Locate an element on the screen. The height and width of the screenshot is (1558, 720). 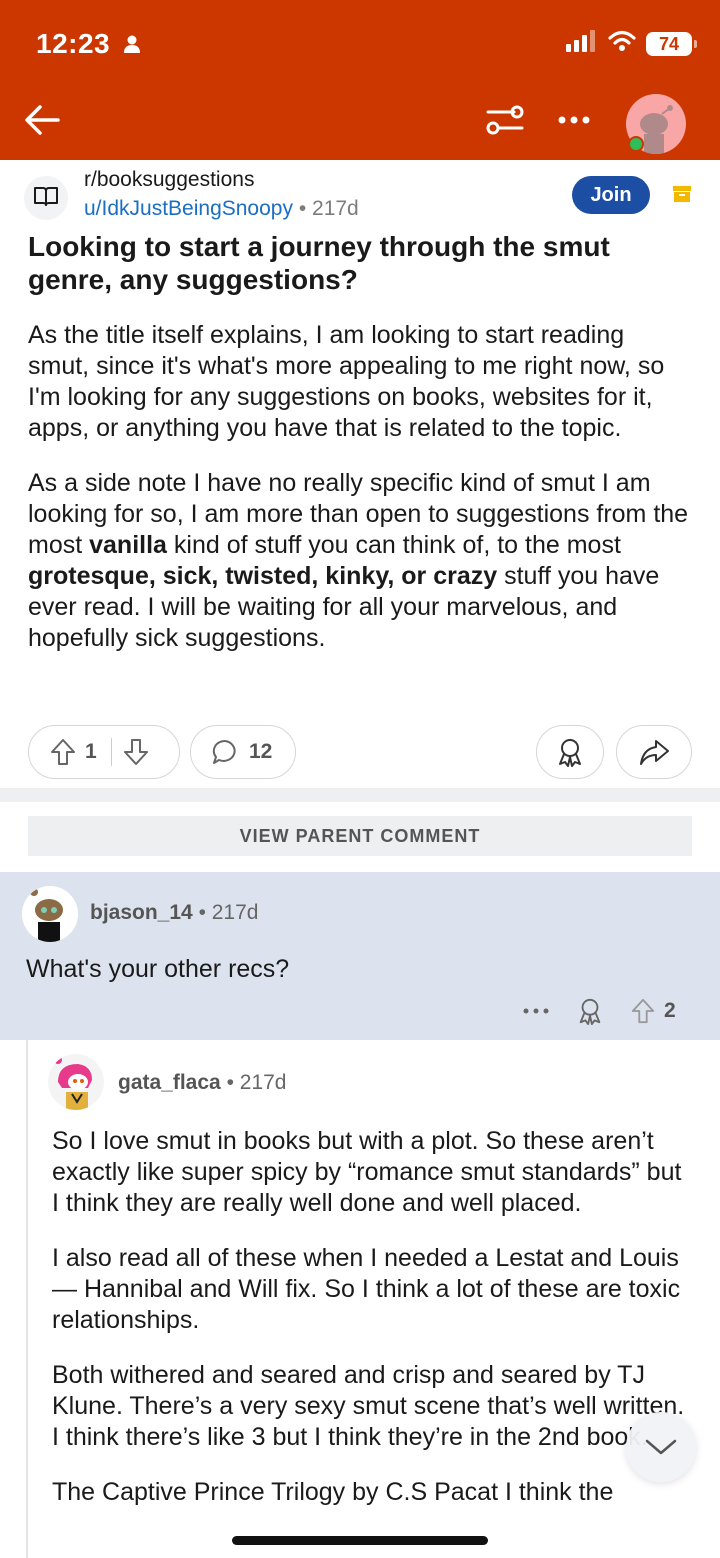
filter-icon is located at coordinates (505, 122).